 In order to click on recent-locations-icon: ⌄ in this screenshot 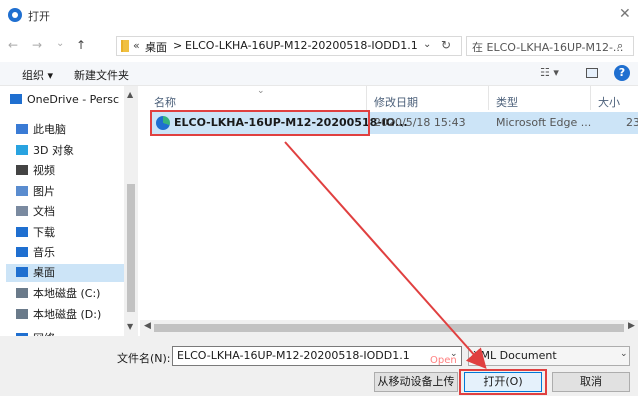, I will do `click(60, 43)`.